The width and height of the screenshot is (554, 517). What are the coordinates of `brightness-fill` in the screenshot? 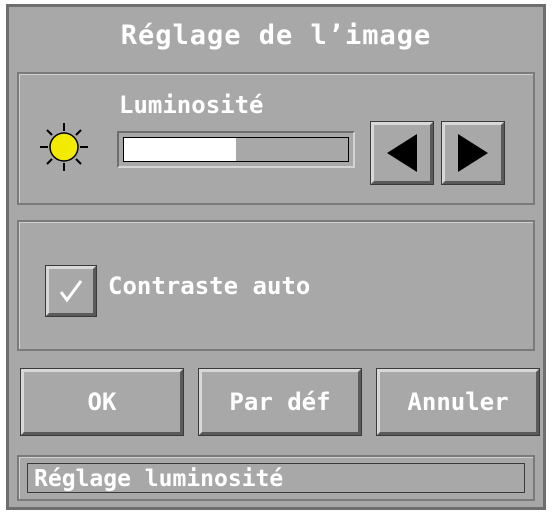 It's located at (180, 149).